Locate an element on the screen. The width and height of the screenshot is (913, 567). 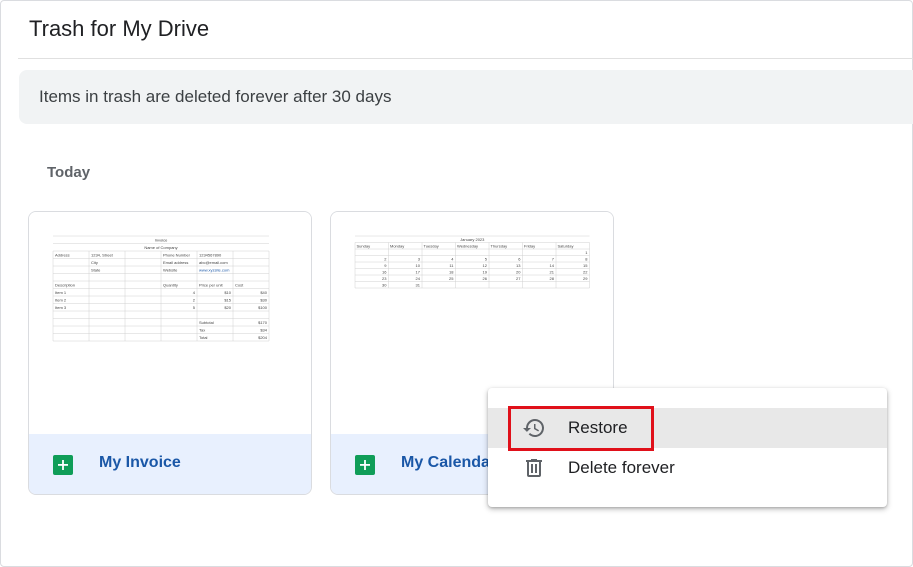
preview-text: 6 is located at coordinates (519, 259).